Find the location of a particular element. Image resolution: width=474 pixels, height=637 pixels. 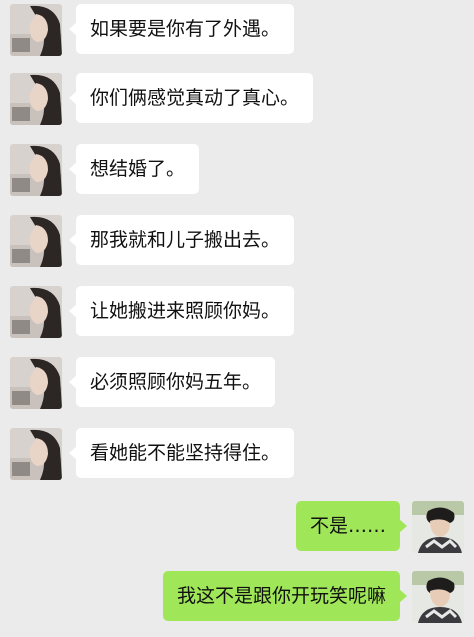

message-row-received: 你们俩感觉真动了真心。 is located at coordinates (237, 99).